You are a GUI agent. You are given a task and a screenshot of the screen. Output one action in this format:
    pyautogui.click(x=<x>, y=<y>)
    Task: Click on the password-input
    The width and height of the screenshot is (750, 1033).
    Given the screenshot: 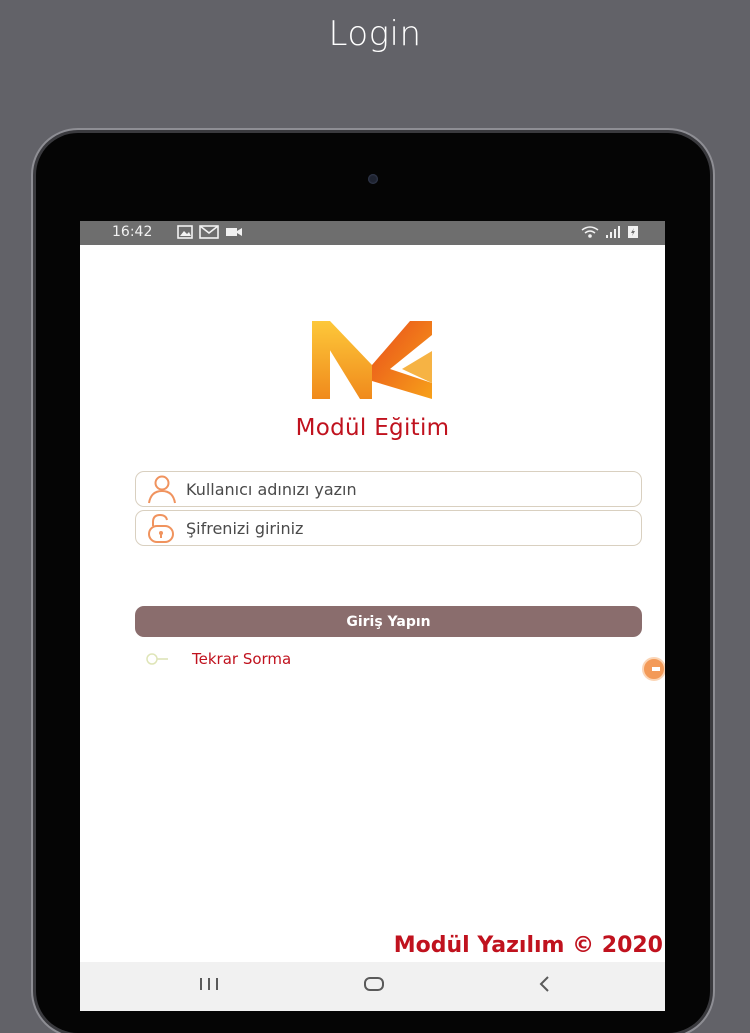 What is the action you would take?
    pyautogui.click(x=406, y=528)
    